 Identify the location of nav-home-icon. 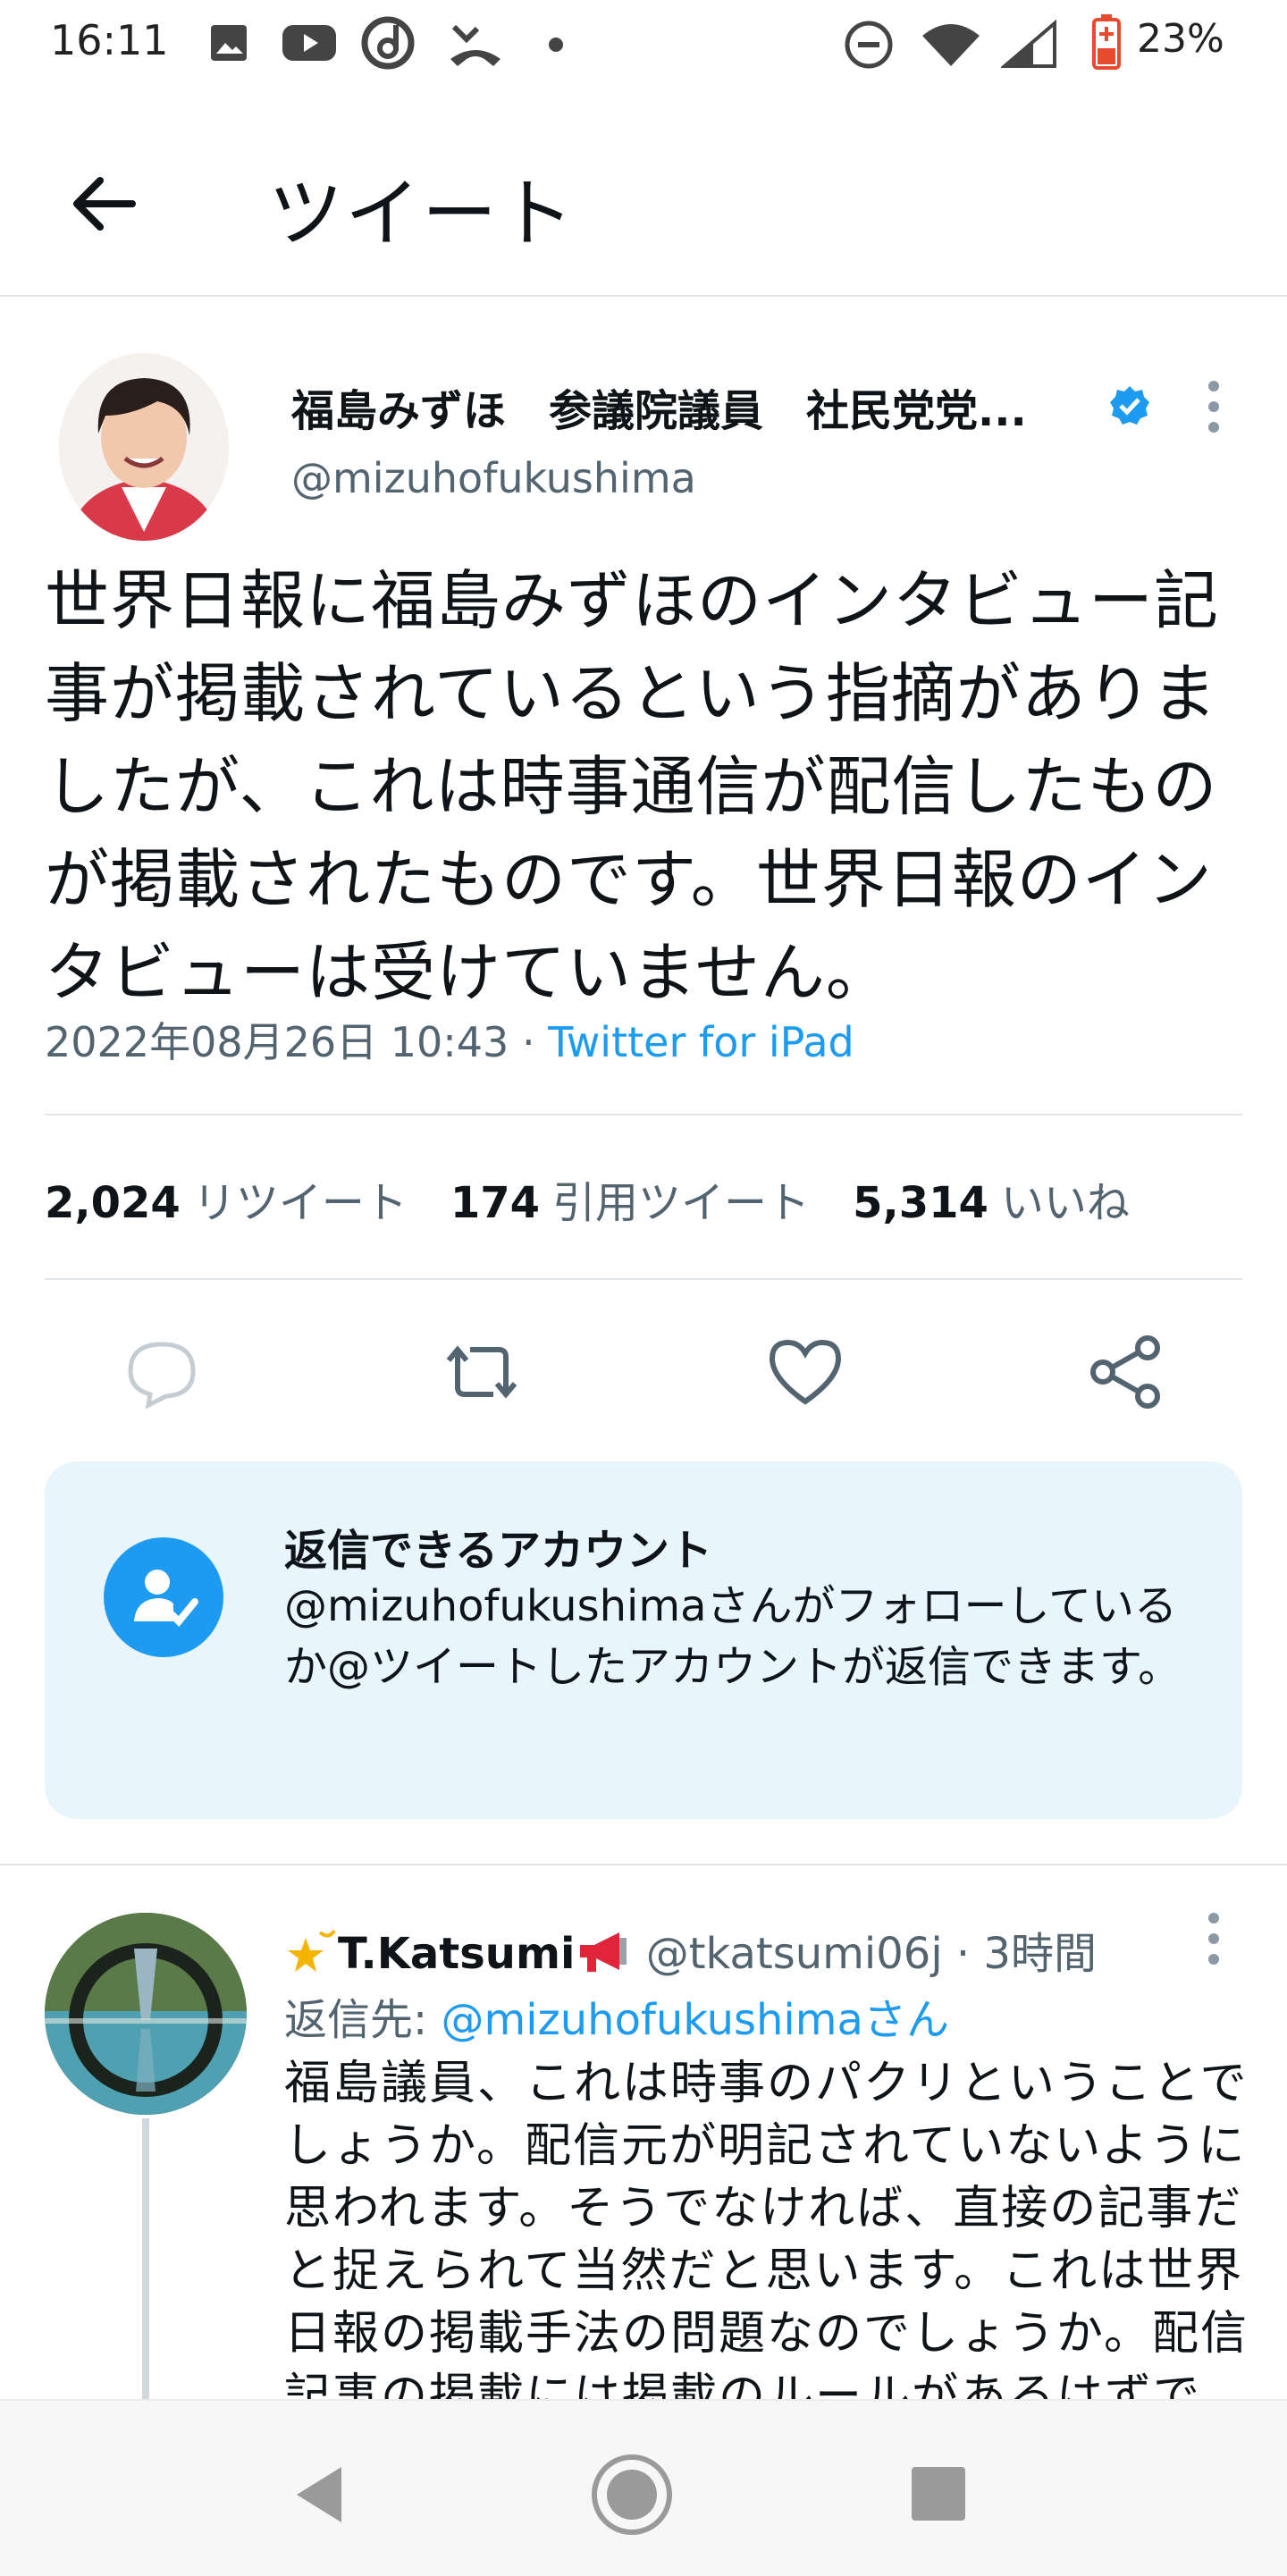
(632, 2495).